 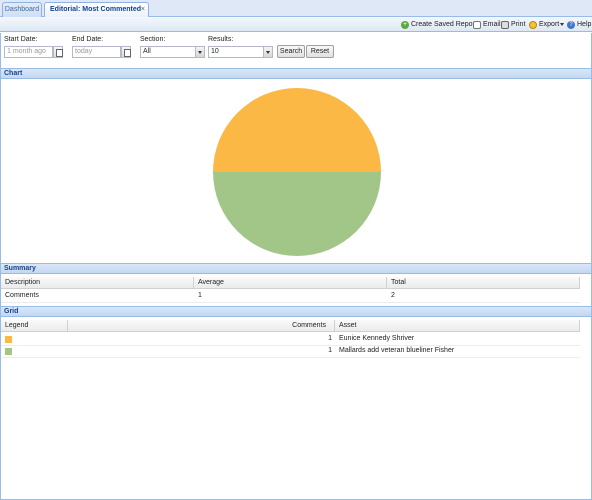 I want to click on help-button: ? Help, so click(x=579, y=24).